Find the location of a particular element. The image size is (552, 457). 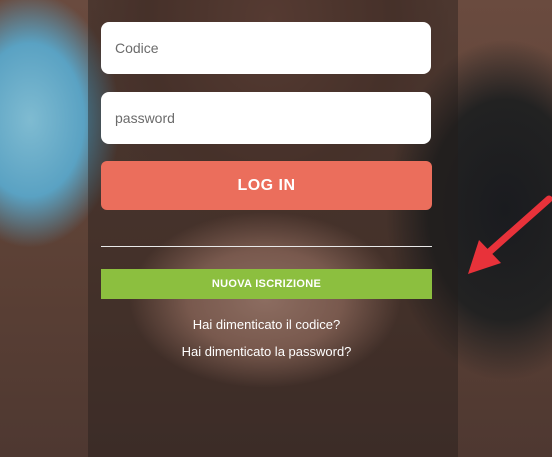

code-input is located at coordinates (266, 48).